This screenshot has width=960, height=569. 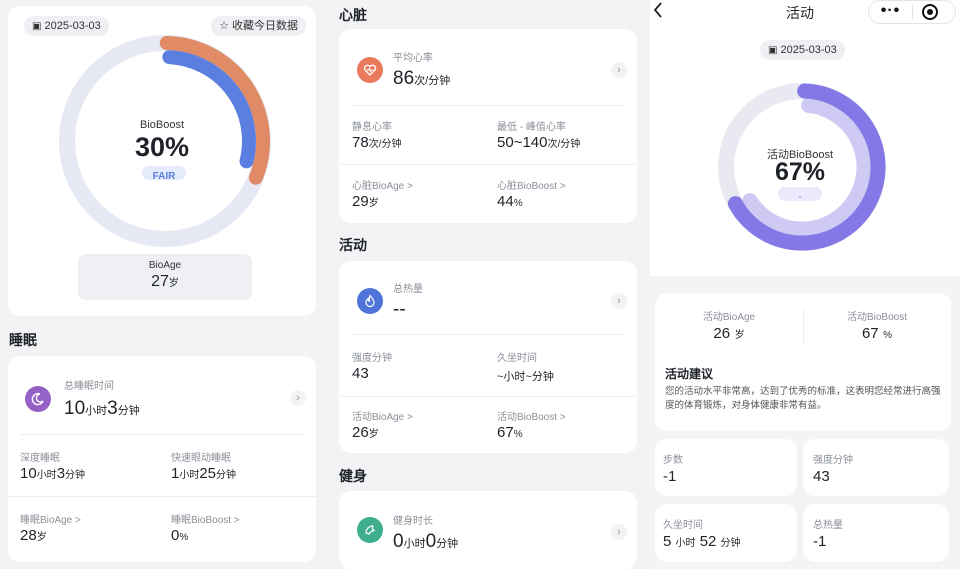 What do you see at coordinates (689, 374) in the screenshot?
I see `advice-title: 活动建议` at bounding box center [689, 374].